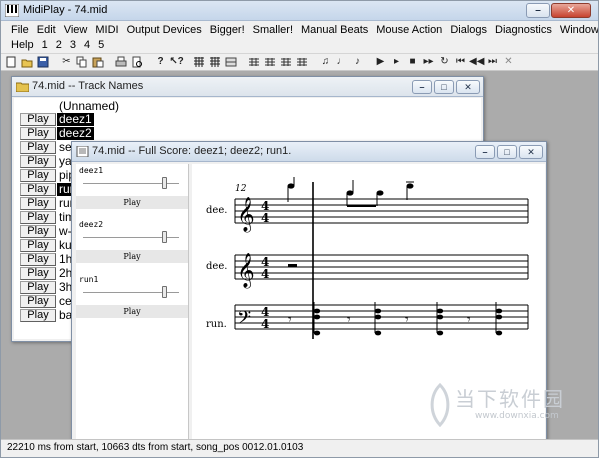 The height and width of the screenshot is (458, 599). I want to click on track-window-minimize-button: –, so click(422, 87).